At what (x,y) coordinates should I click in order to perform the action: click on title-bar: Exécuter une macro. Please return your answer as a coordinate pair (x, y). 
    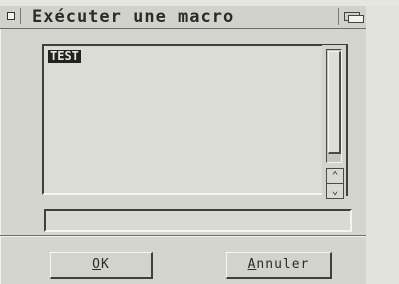
    Looking at the image, I should click on (183, 17).